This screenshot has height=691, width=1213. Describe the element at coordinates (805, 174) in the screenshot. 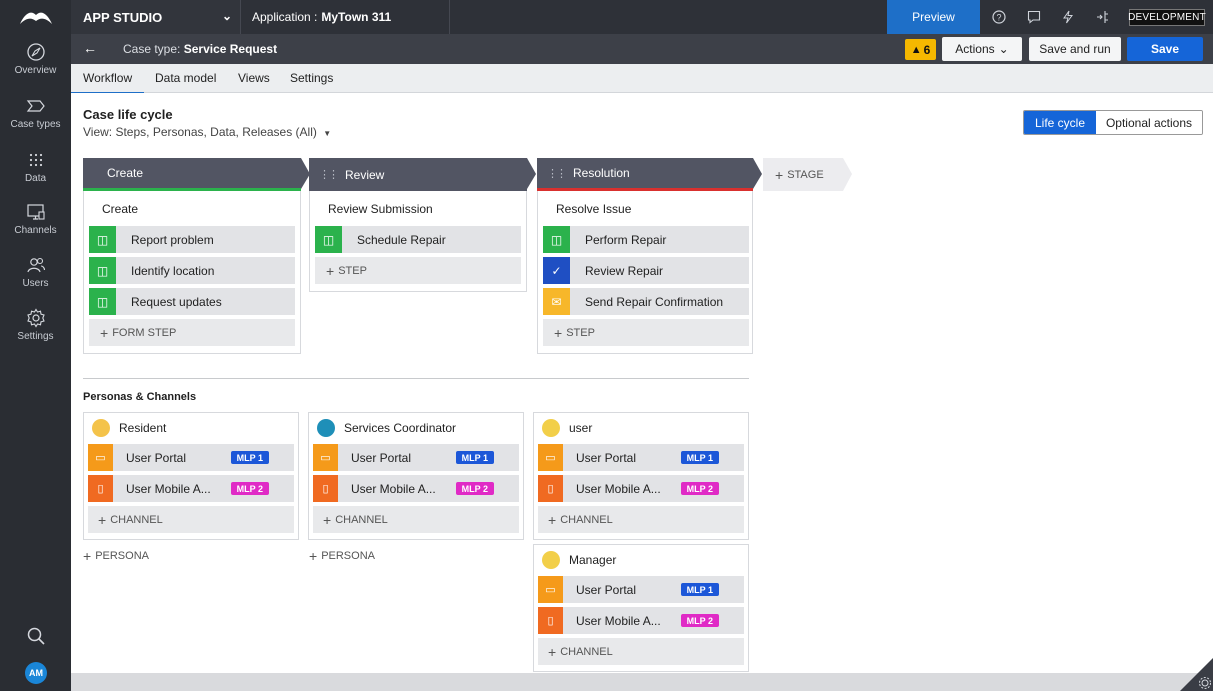

I see `add-stage-label: STAGE` at that location.